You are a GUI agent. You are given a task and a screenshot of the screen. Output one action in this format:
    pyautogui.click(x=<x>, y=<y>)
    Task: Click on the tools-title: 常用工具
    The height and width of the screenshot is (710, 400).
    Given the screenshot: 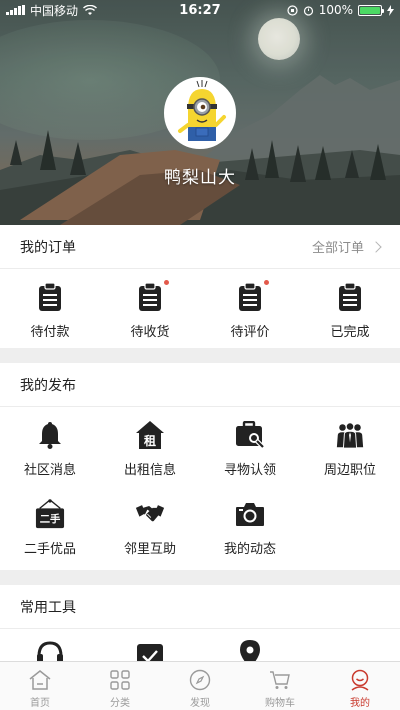 What is the action you would take?
    pyautogui.click(x=48, y=607)
    